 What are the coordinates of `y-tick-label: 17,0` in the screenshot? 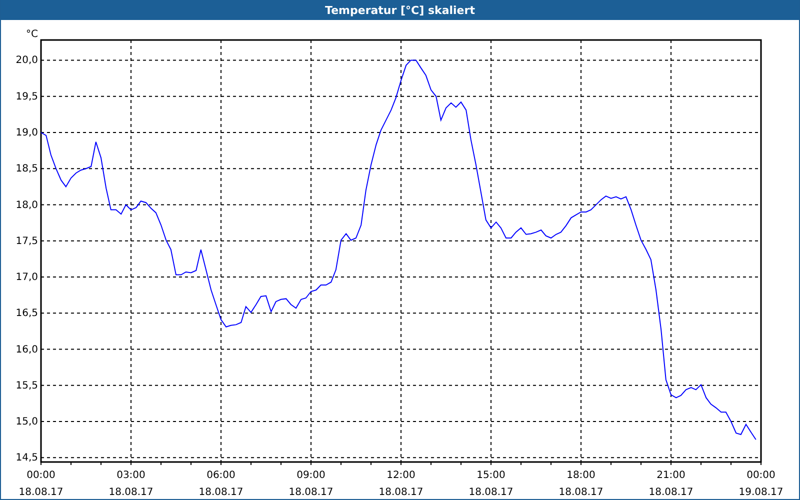 It's located at (27, 278).